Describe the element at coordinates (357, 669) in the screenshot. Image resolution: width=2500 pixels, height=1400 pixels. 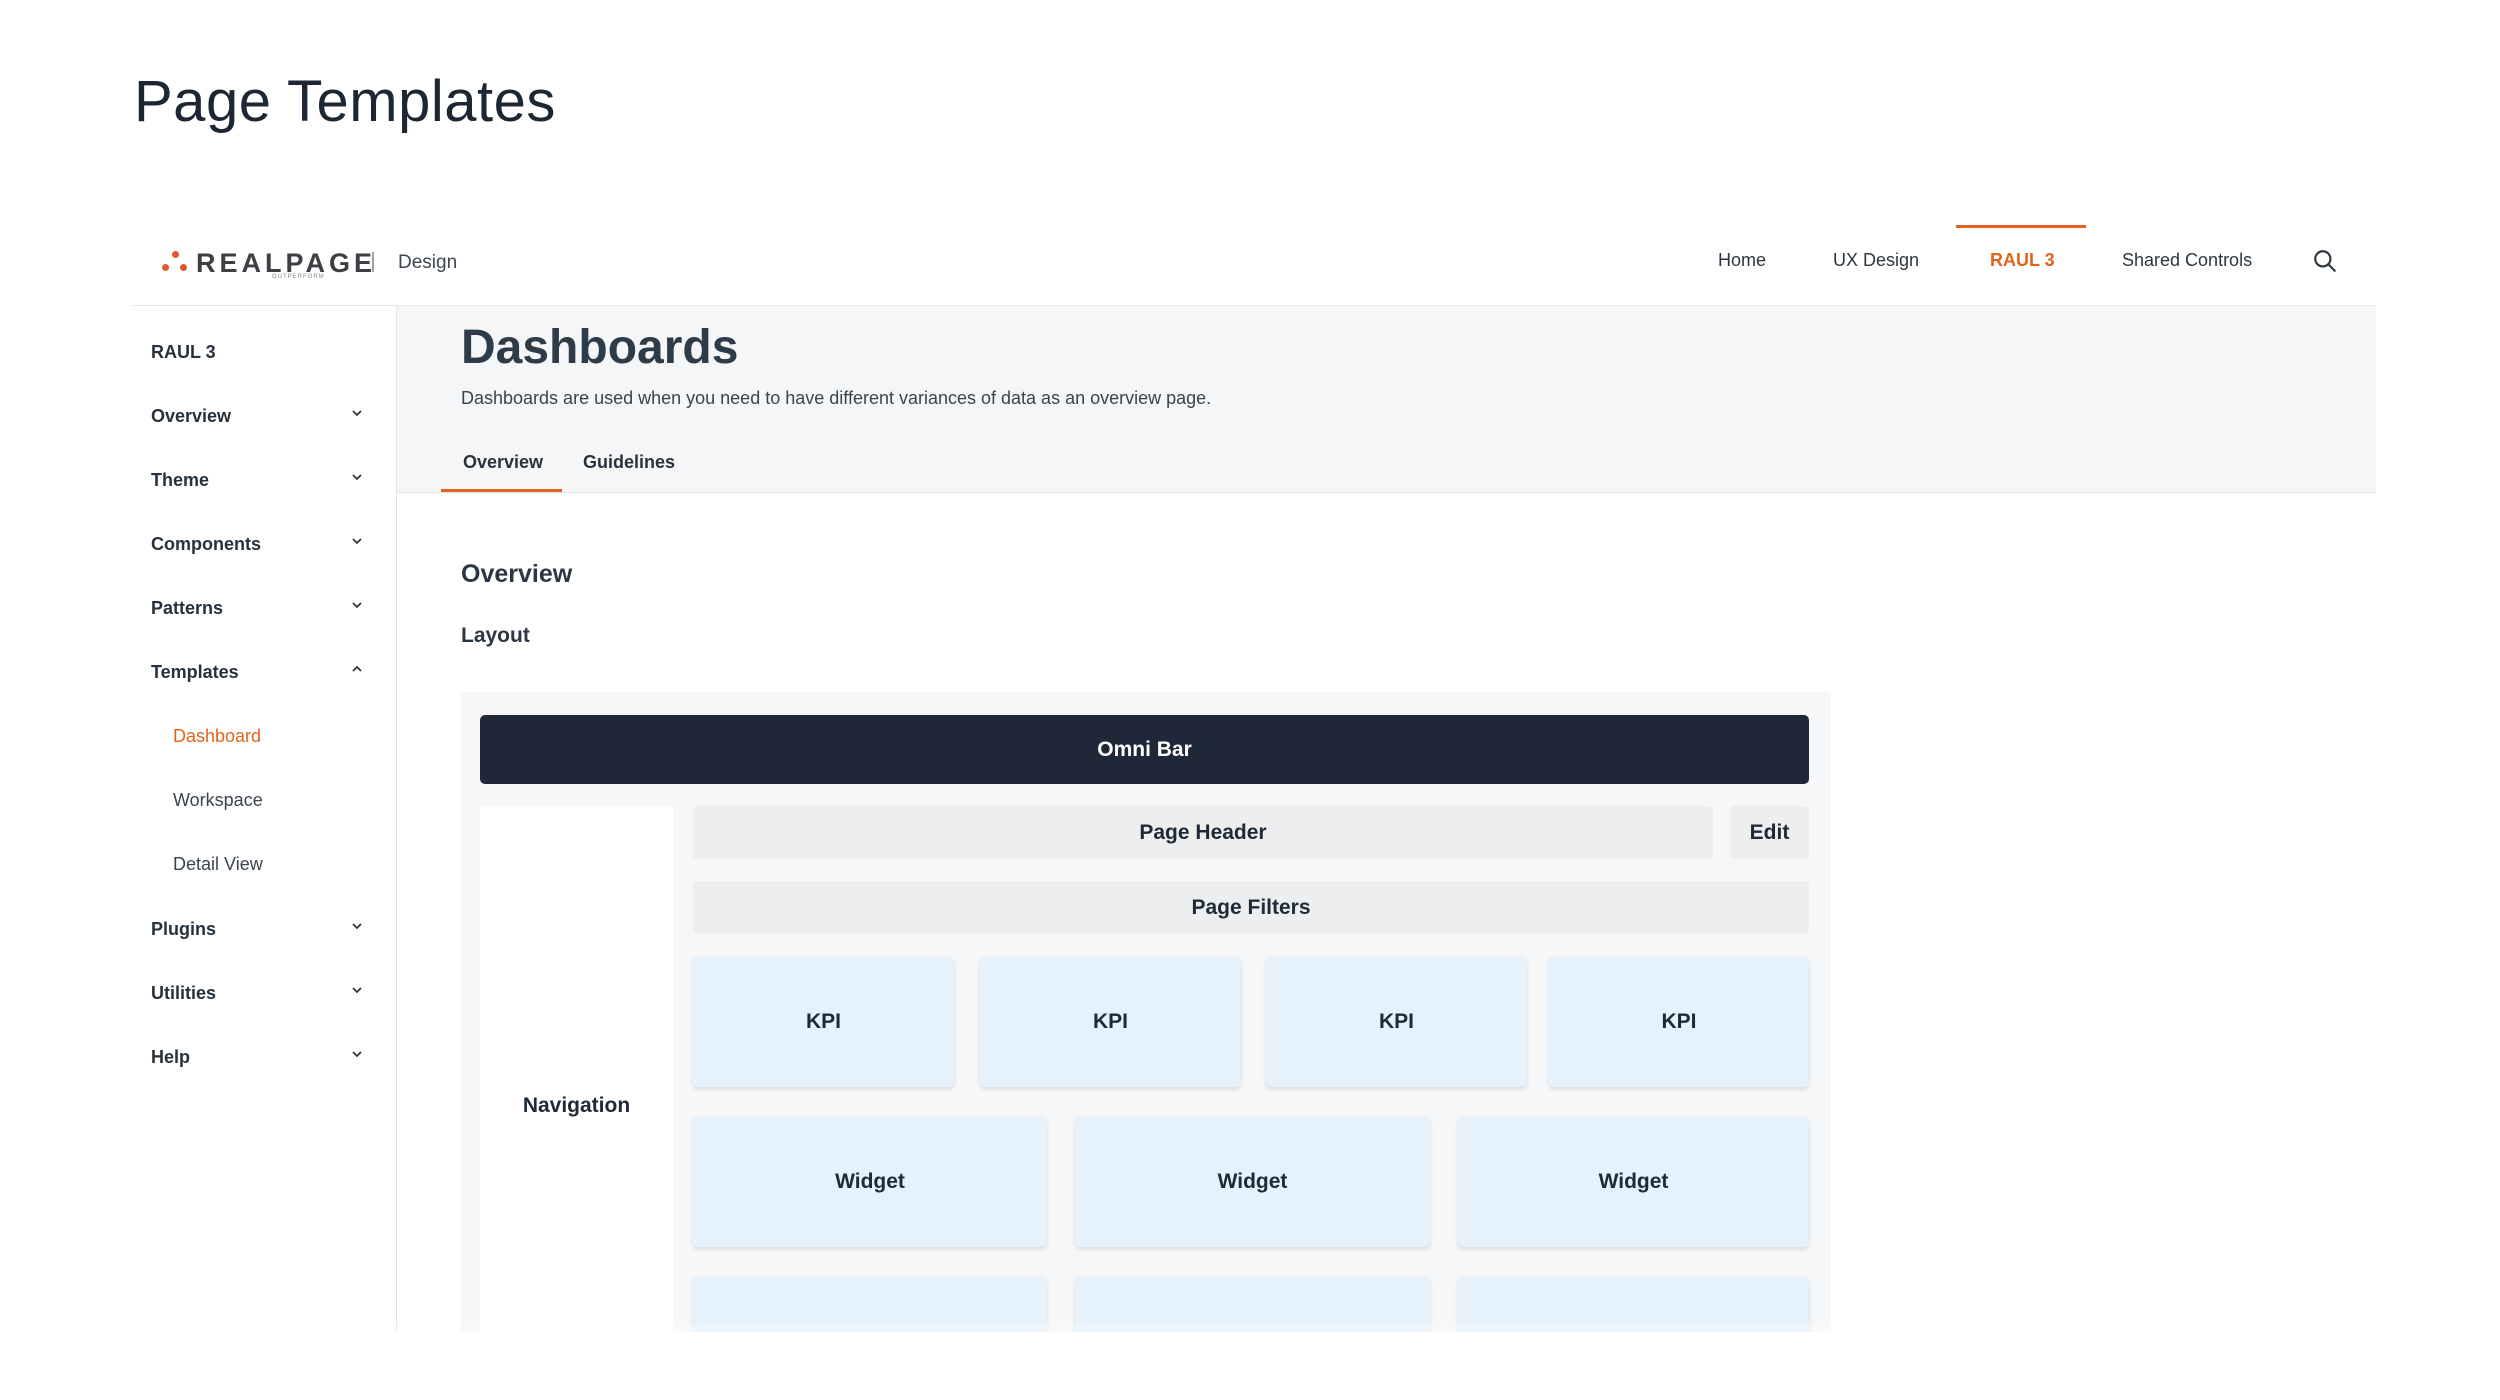
I see `chevron-up-icon` at that location.